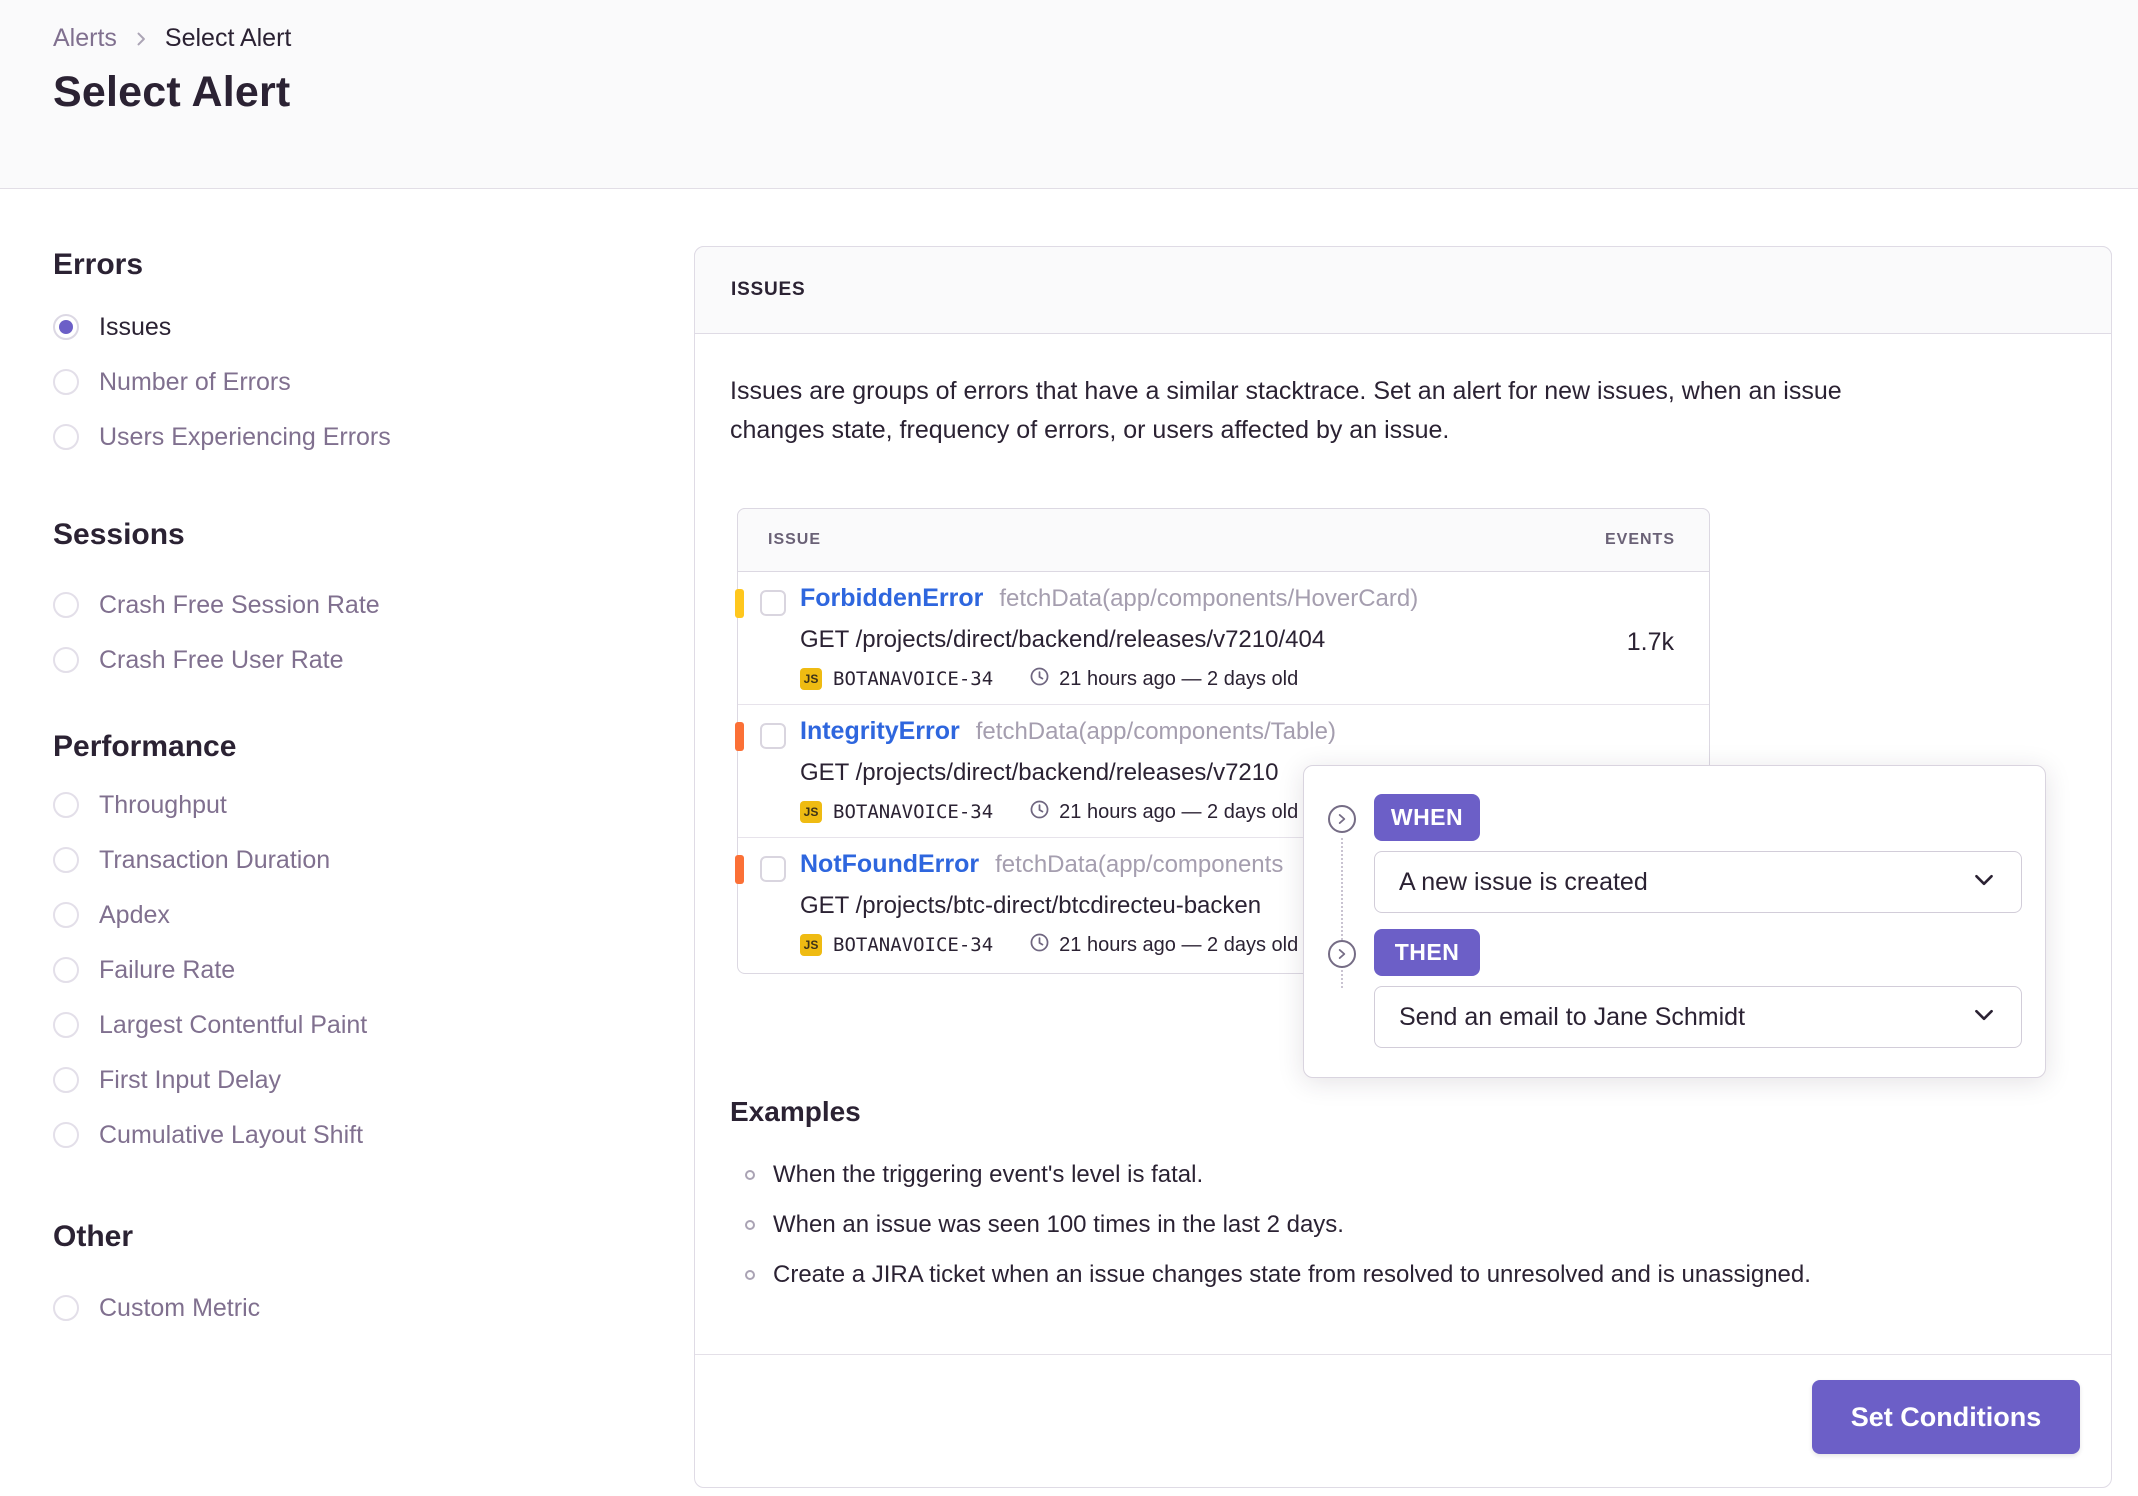 This screenshot has width=2138, height=1496. Describe the element at coordinates (190, 1079) in the screenshot. I see `sidebar-item-label: First Input Delay` at that location.